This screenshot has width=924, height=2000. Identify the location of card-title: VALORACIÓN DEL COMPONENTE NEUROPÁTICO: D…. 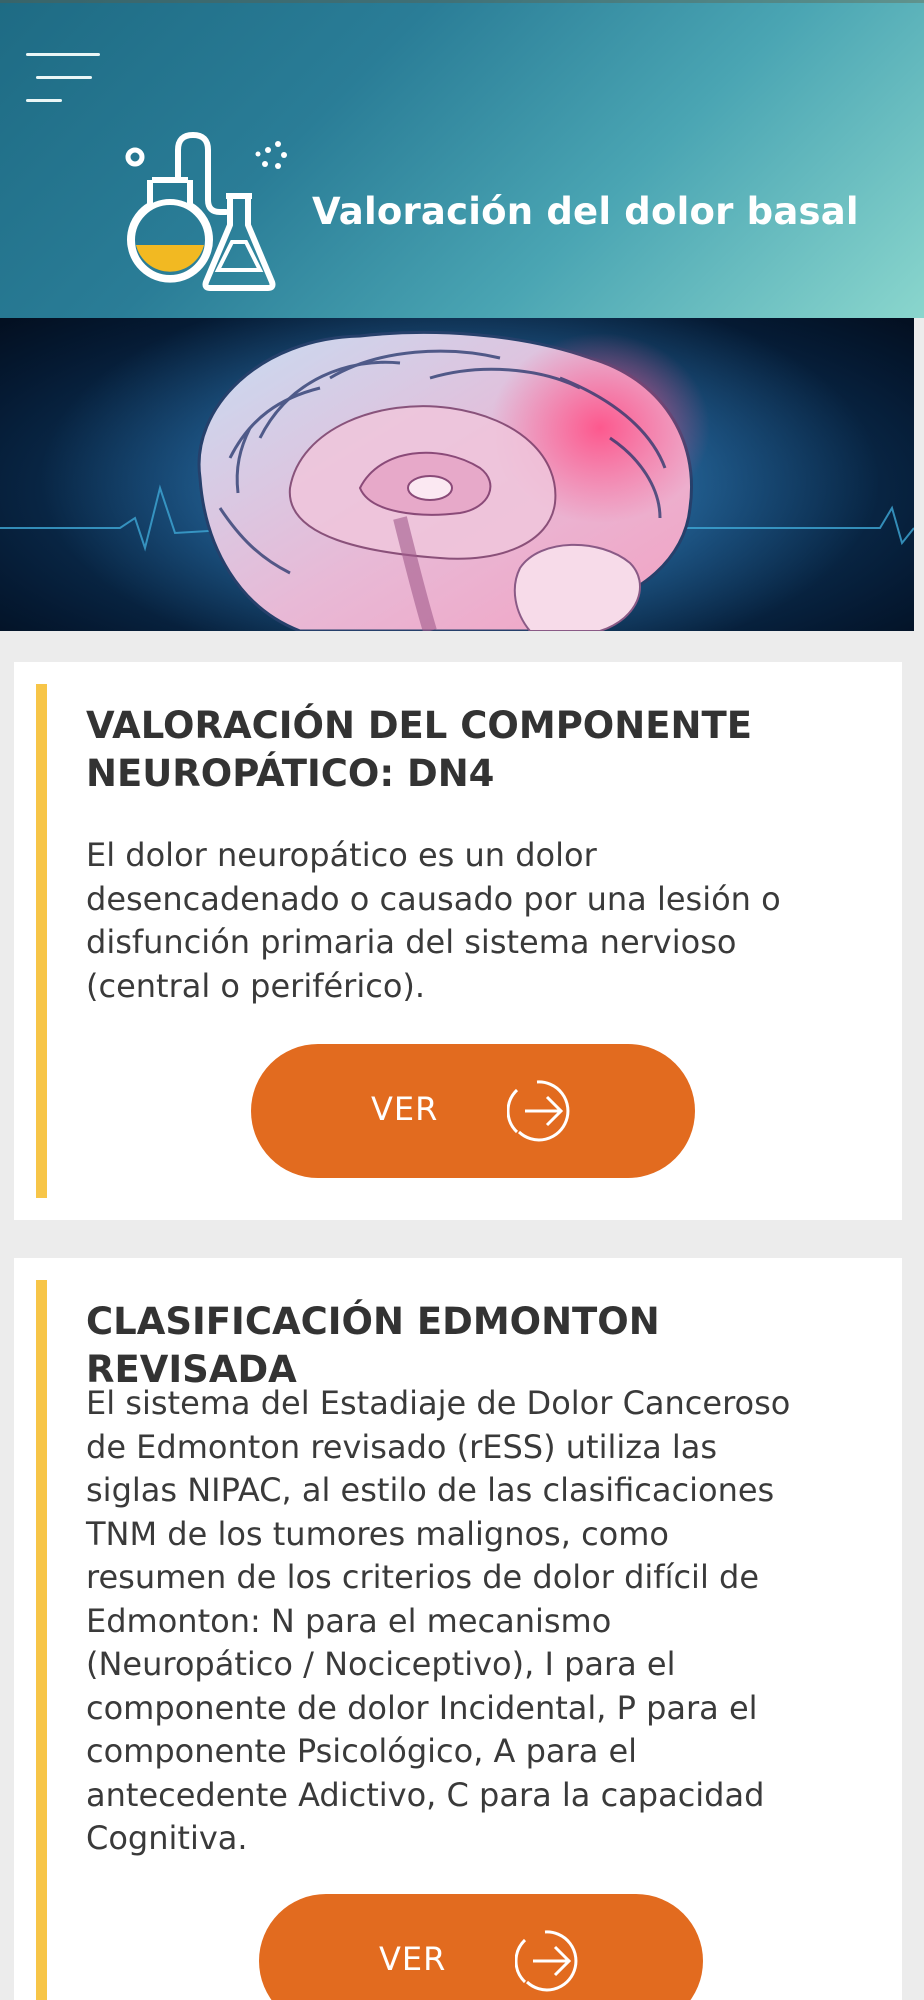
(479, 750).